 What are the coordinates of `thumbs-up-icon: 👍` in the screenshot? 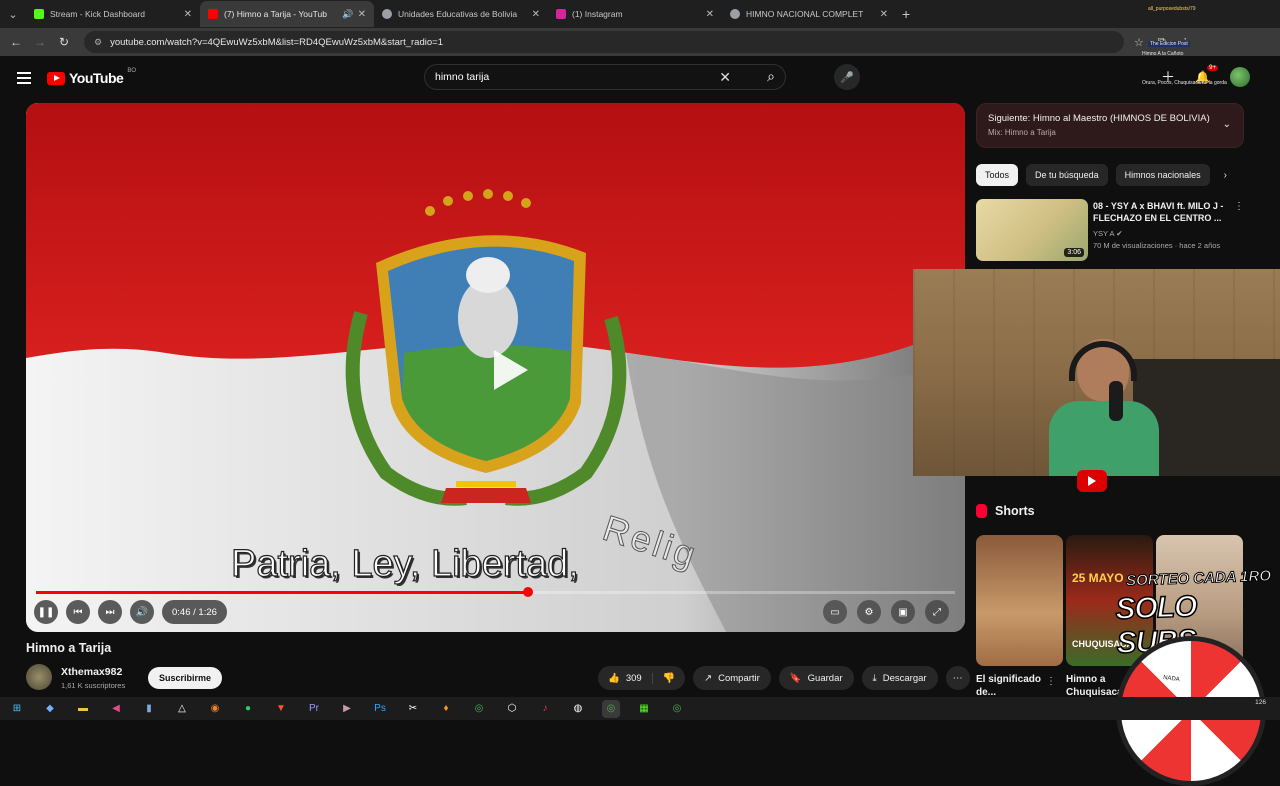 It's located at (614, 678).